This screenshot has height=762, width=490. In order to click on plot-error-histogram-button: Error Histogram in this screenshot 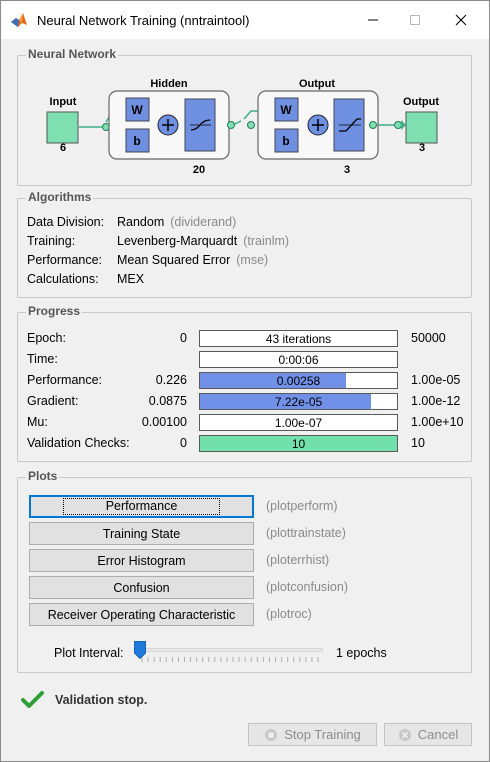, I will do `click(141, 560)`.